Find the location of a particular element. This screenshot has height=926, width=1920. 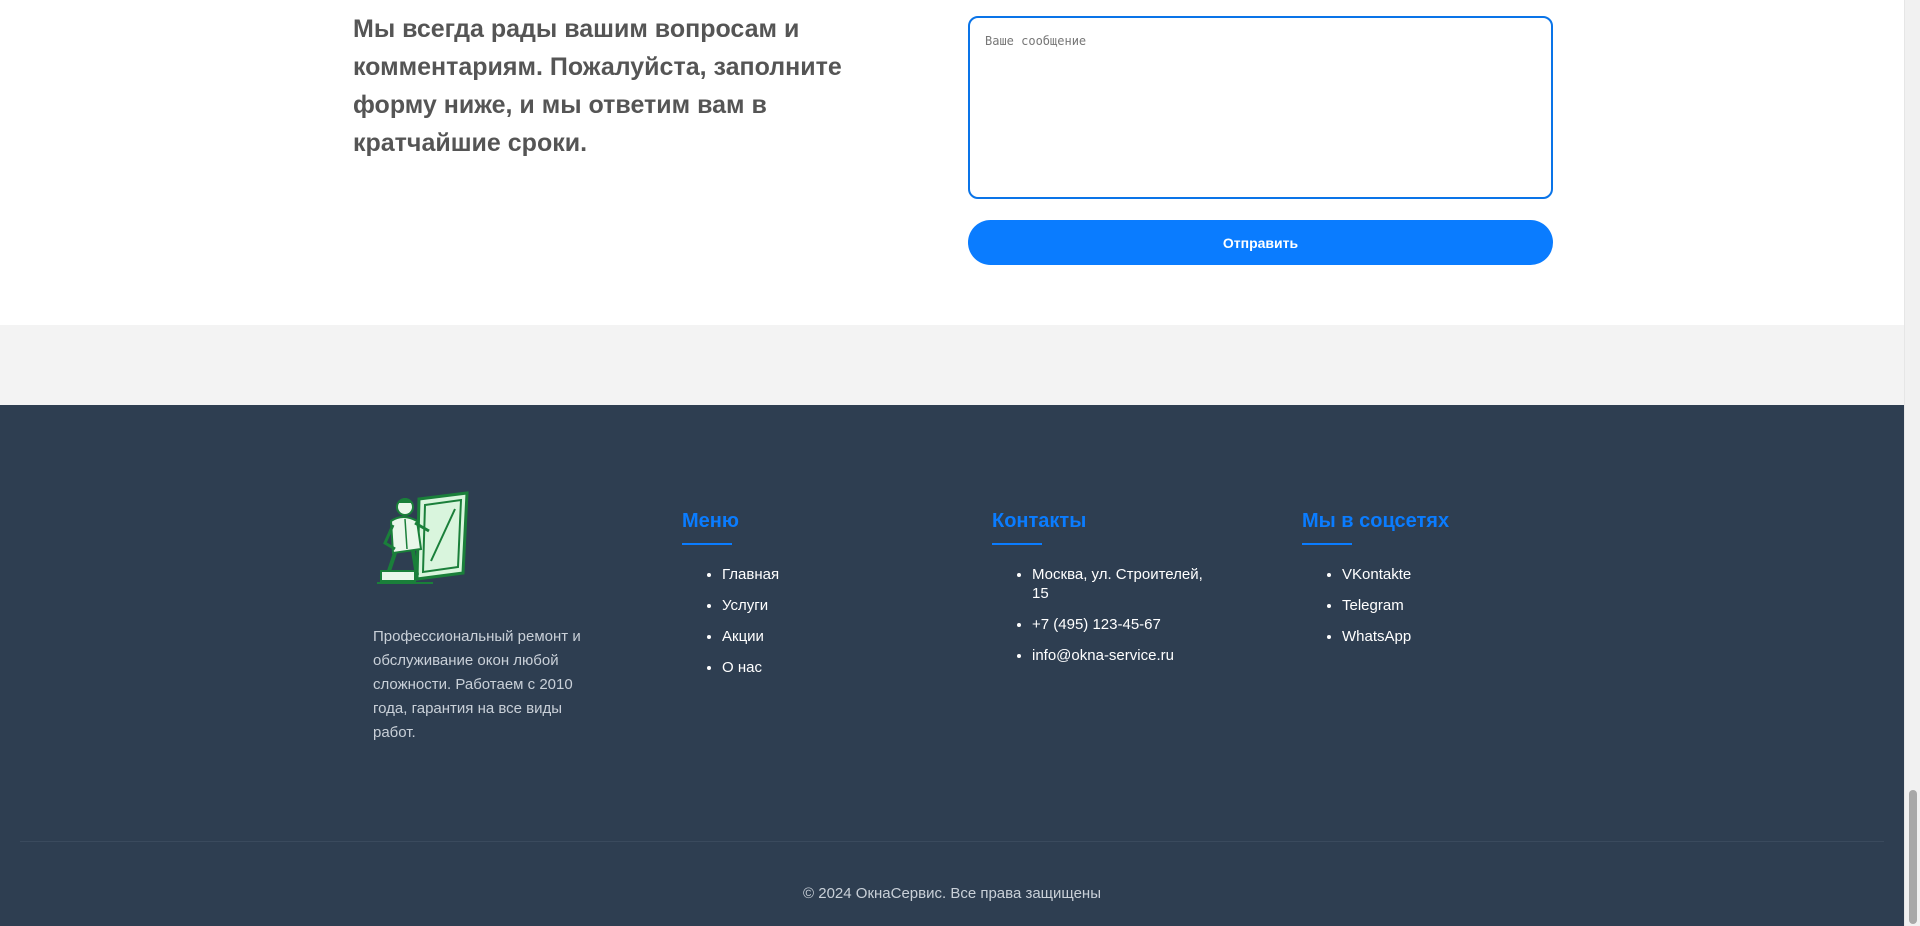

contact-phone: +7 (495) 123-45-67 is located at coordinates (1127, 624).